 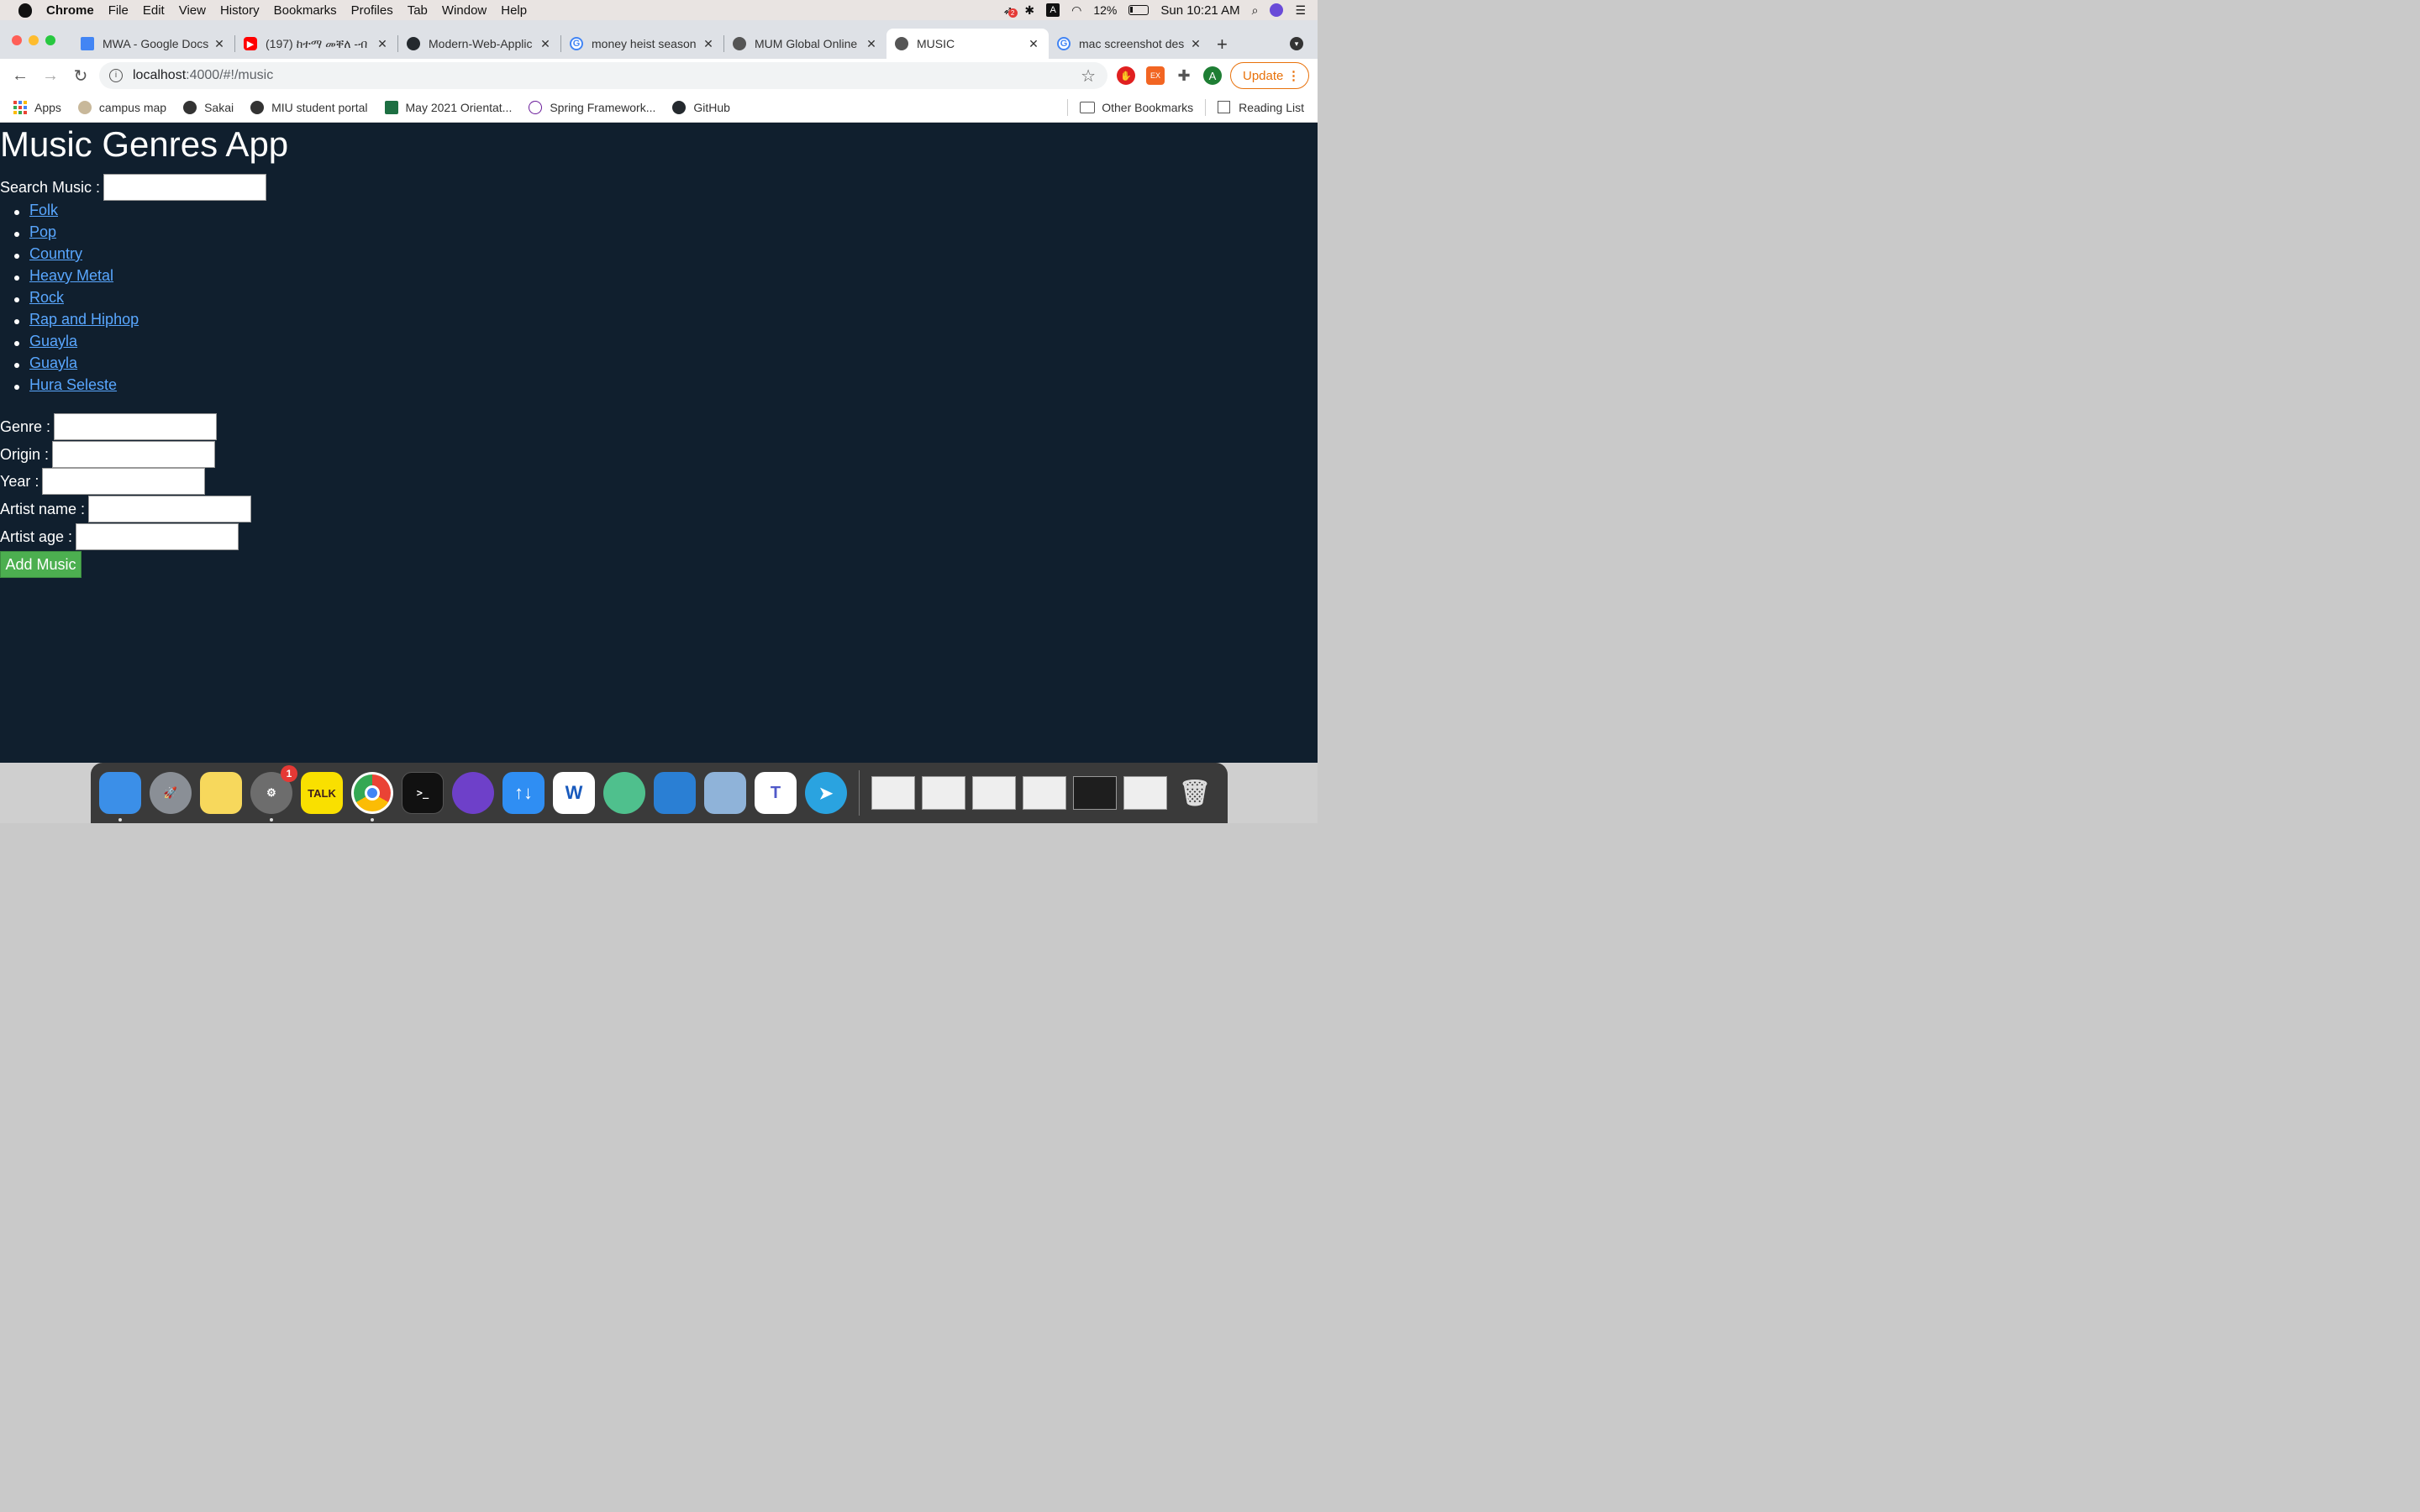 I want to click on tab-title: (197) ከተማ መቐለ -ብ, so click(x=317, y=43).